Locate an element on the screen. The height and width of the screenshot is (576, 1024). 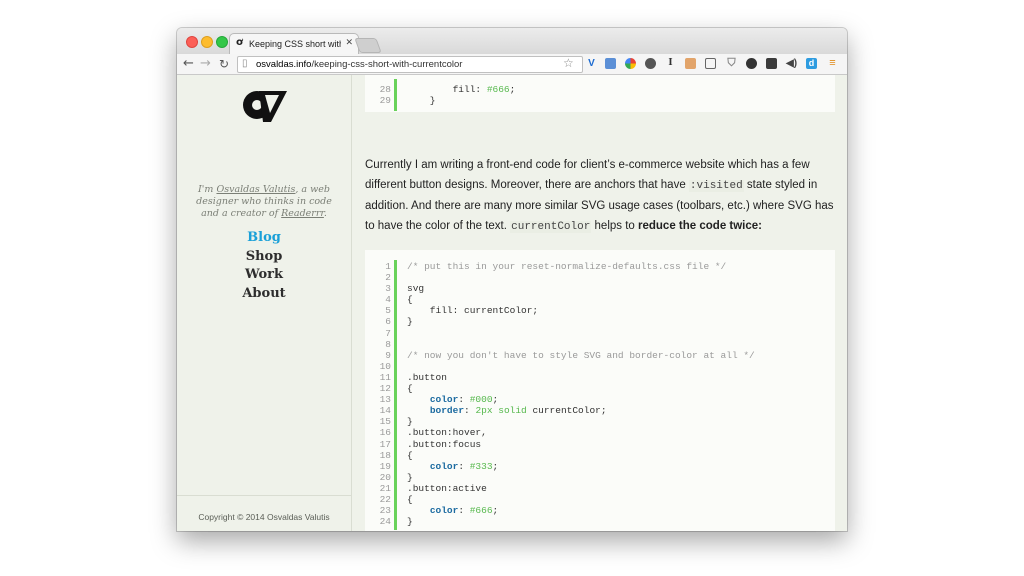
extension-d-icon: d is located at coordinates (811, 63).